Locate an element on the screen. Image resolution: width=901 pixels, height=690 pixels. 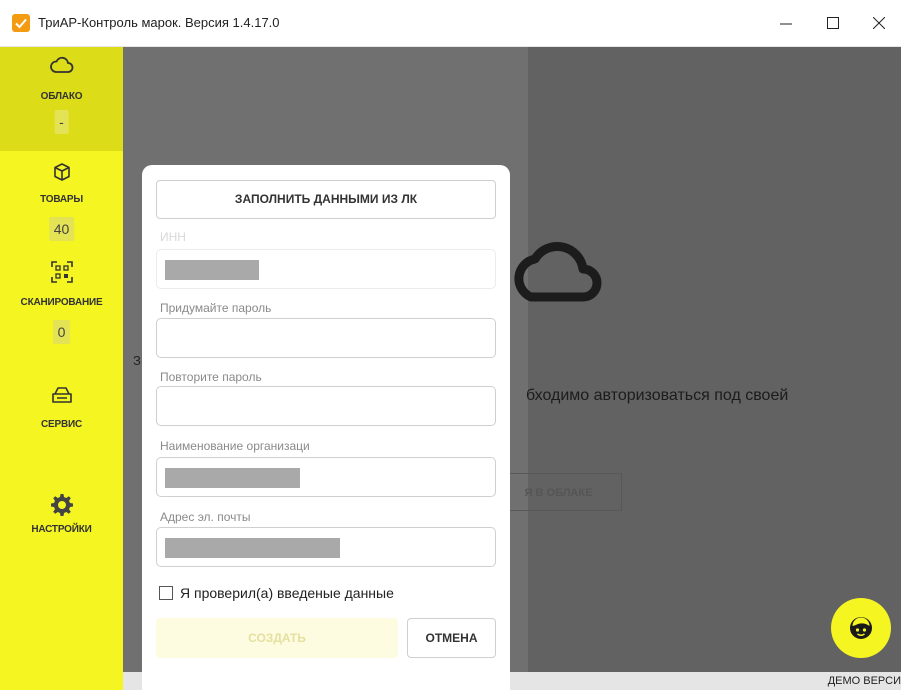
email-label: Адрес эл. почты is located at coordinates (205, 517).